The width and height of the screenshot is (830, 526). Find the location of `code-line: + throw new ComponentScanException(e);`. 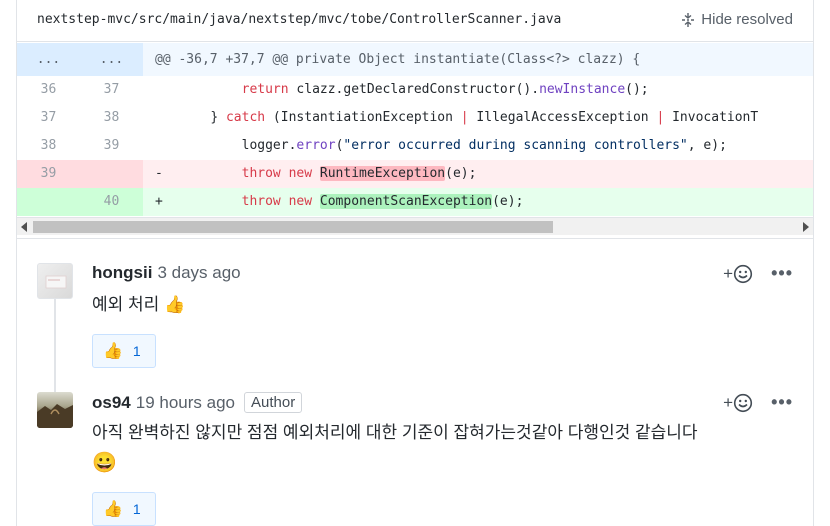

code-line: + throw new ComponentScanException(e); is located at coordinates (478, 202).